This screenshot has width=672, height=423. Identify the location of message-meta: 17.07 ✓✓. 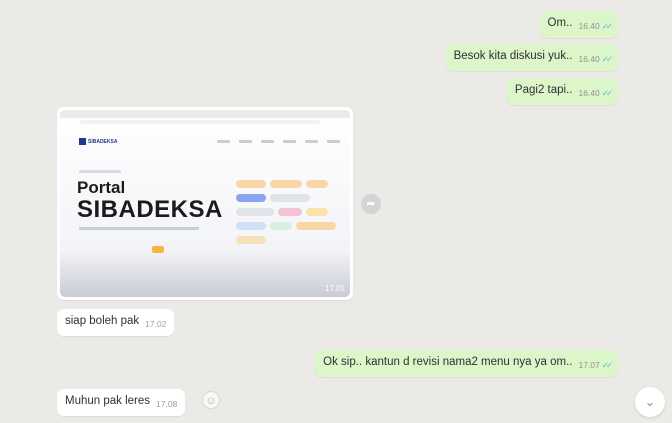
(595, 365).